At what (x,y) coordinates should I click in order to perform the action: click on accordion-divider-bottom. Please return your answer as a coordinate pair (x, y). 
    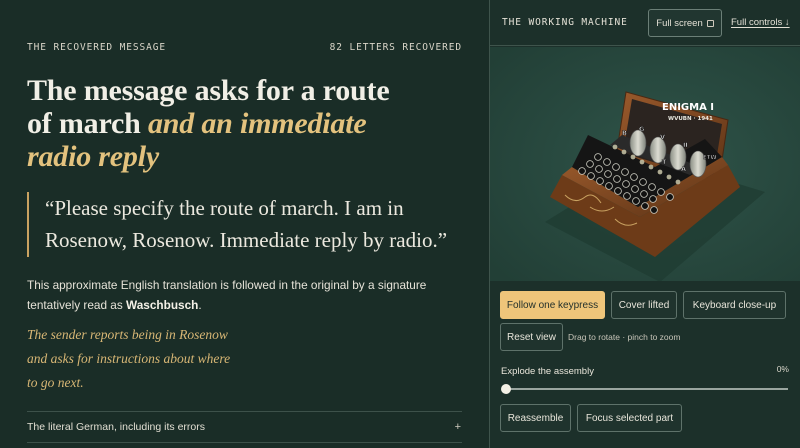
    Looking at the image, I should click on (244, 442).